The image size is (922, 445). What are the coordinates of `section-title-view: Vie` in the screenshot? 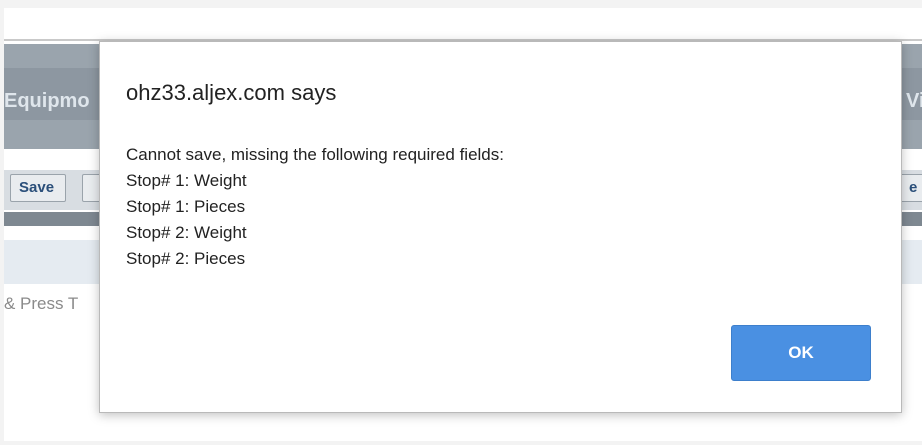 It's located at (914, 101).